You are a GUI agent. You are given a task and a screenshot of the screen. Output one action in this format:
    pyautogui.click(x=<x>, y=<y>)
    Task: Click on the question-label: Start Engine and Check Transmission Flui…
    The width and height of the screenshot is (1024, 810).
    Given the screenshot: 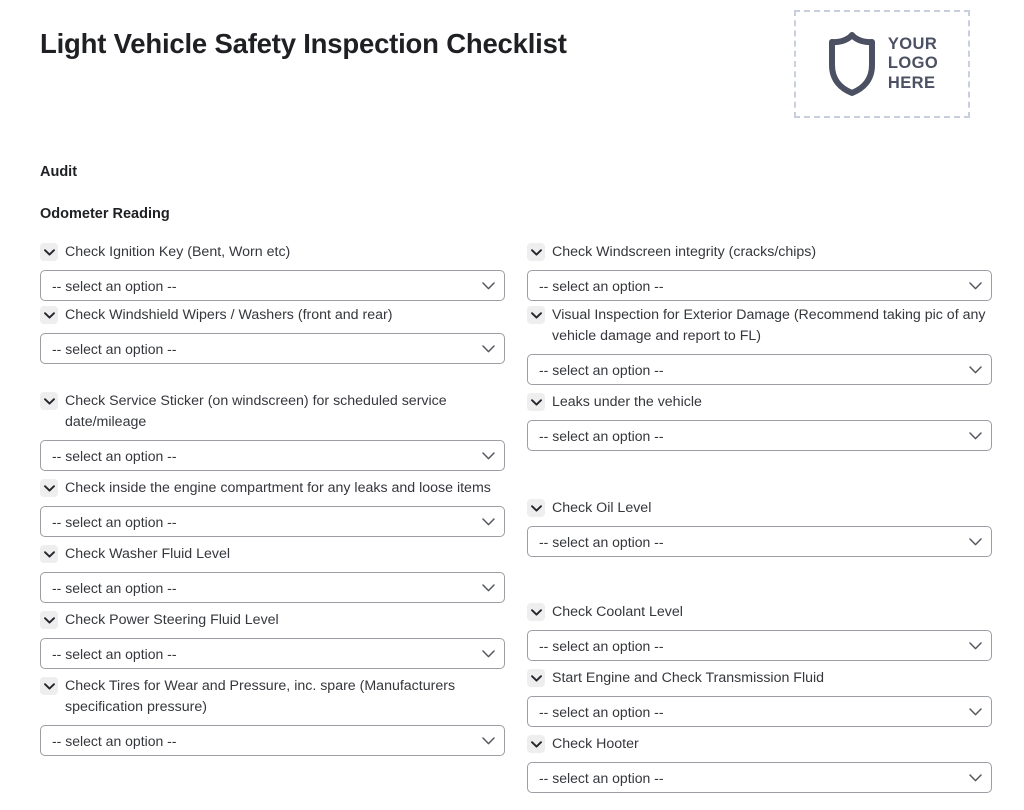 What is the action you would take?
    pyautogui.click(x=688, y=678)
    